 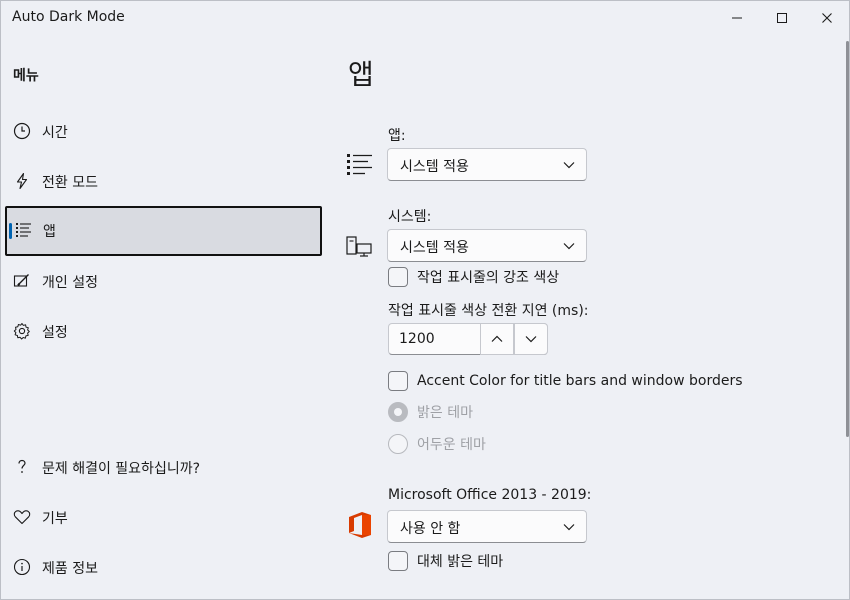 What do you see at coordinates (430, 529) in the screenshot?
I see `dropdown-value: 사용 안 함` at bounding box center [430, 529].